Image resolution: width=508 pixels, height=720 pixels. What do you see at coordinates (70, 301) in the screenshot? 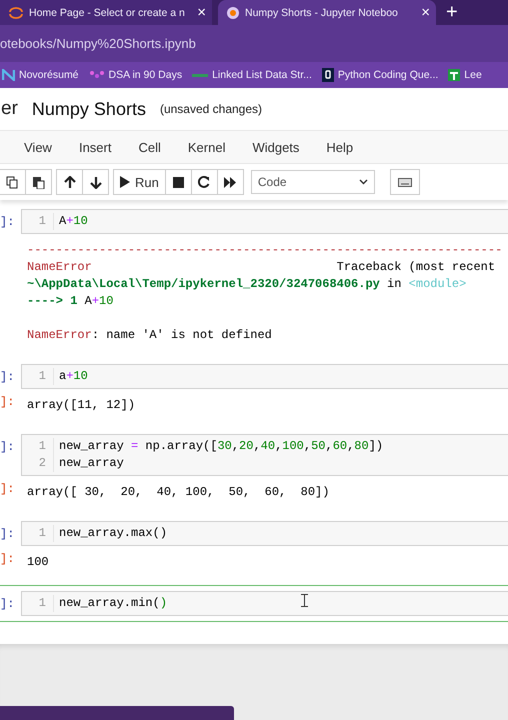
I see `output-line: ----> 1 A+10` at bounding box center [70, 301].